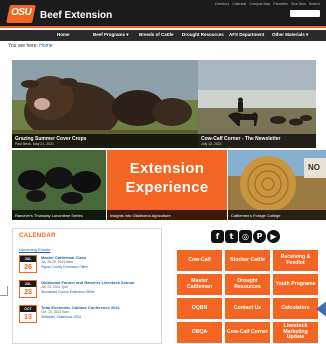 The width and height of the screenshot is (326, 344). What do you see at coordinates (167, 187) in the screenshot?
I see `extension-title-line-2: Experience` at bounding box center [167, 187].